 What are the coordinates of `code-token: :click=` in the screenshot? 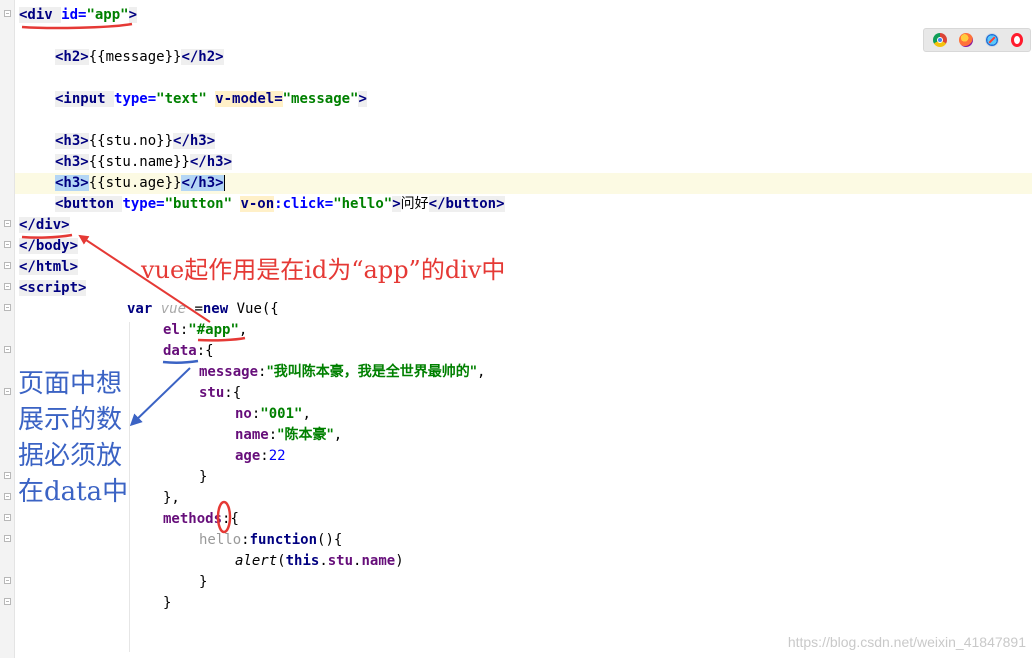 It's located at (304, 204).